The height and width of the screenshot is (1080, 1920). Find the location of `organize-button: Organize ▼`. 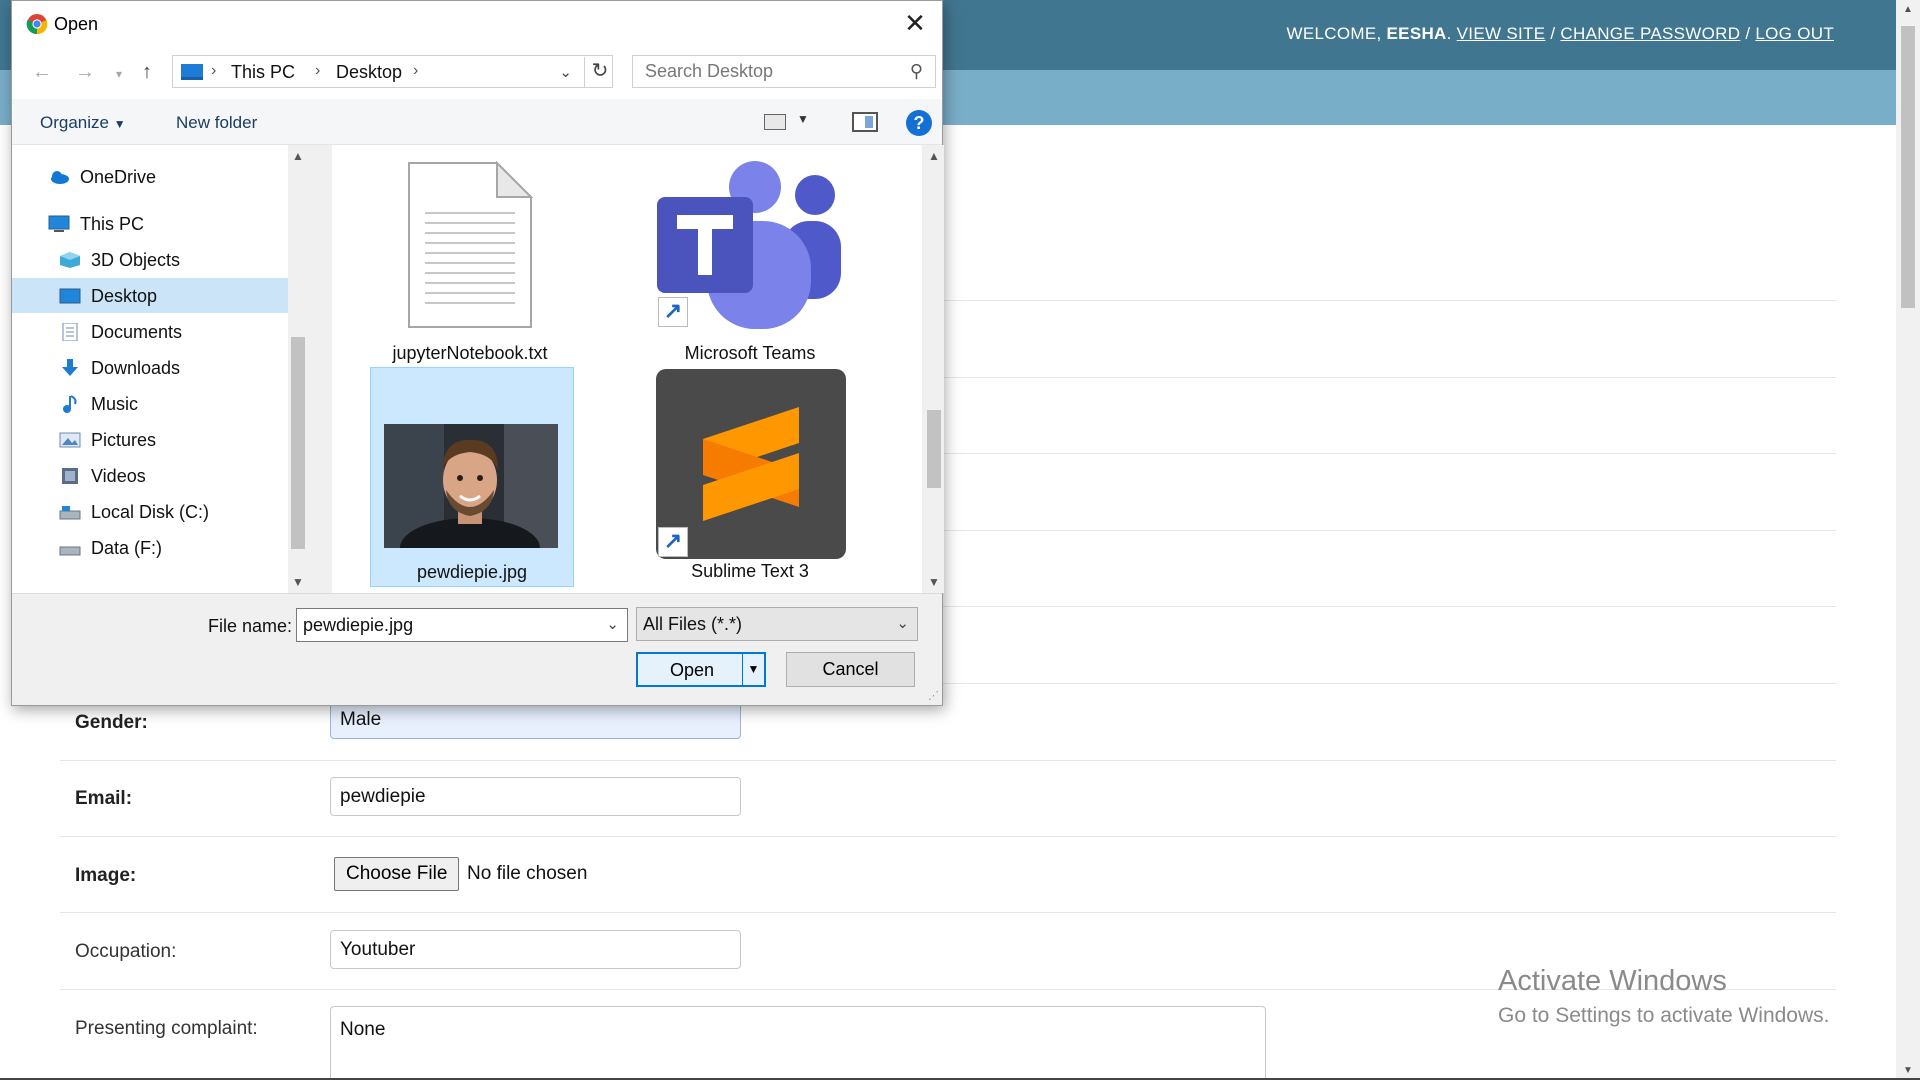

organize-button: Organize ▼ is located at coordinates (83, 123).